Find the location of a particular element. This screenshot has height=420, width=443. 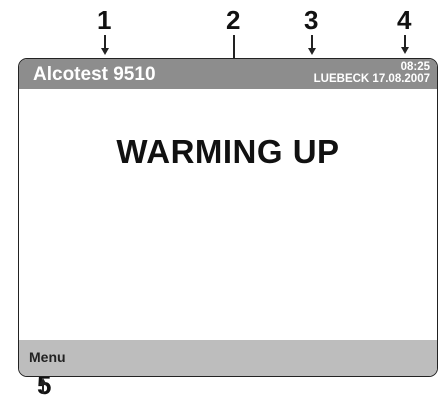

clock-time: 08:25 is located at coordinates (415, 67).